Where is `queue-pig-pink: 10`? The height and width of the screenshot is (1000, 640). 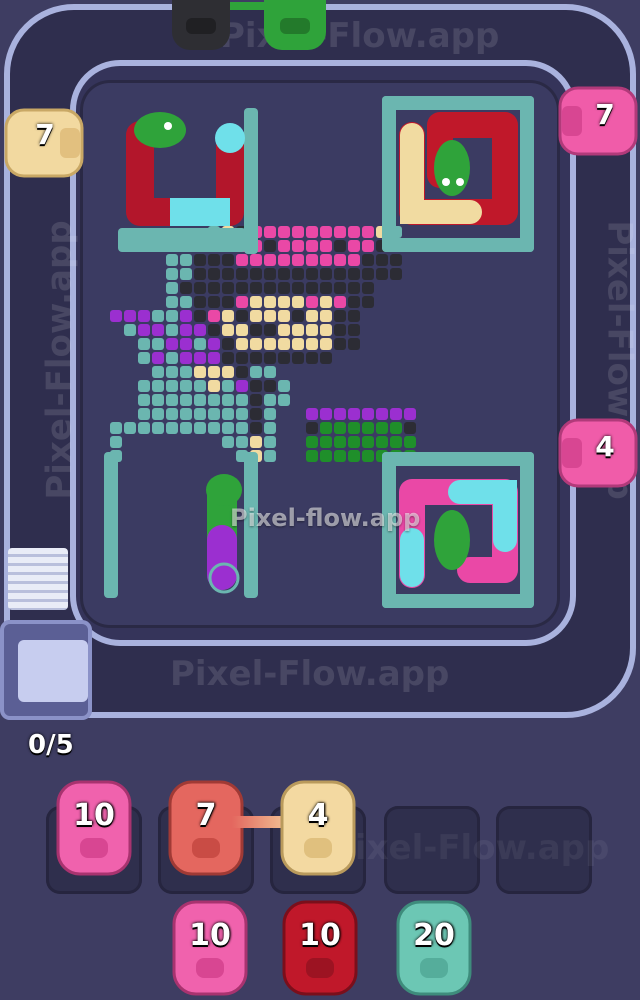
queue-pig-pink: 10 is located at coordinates (210, 946).